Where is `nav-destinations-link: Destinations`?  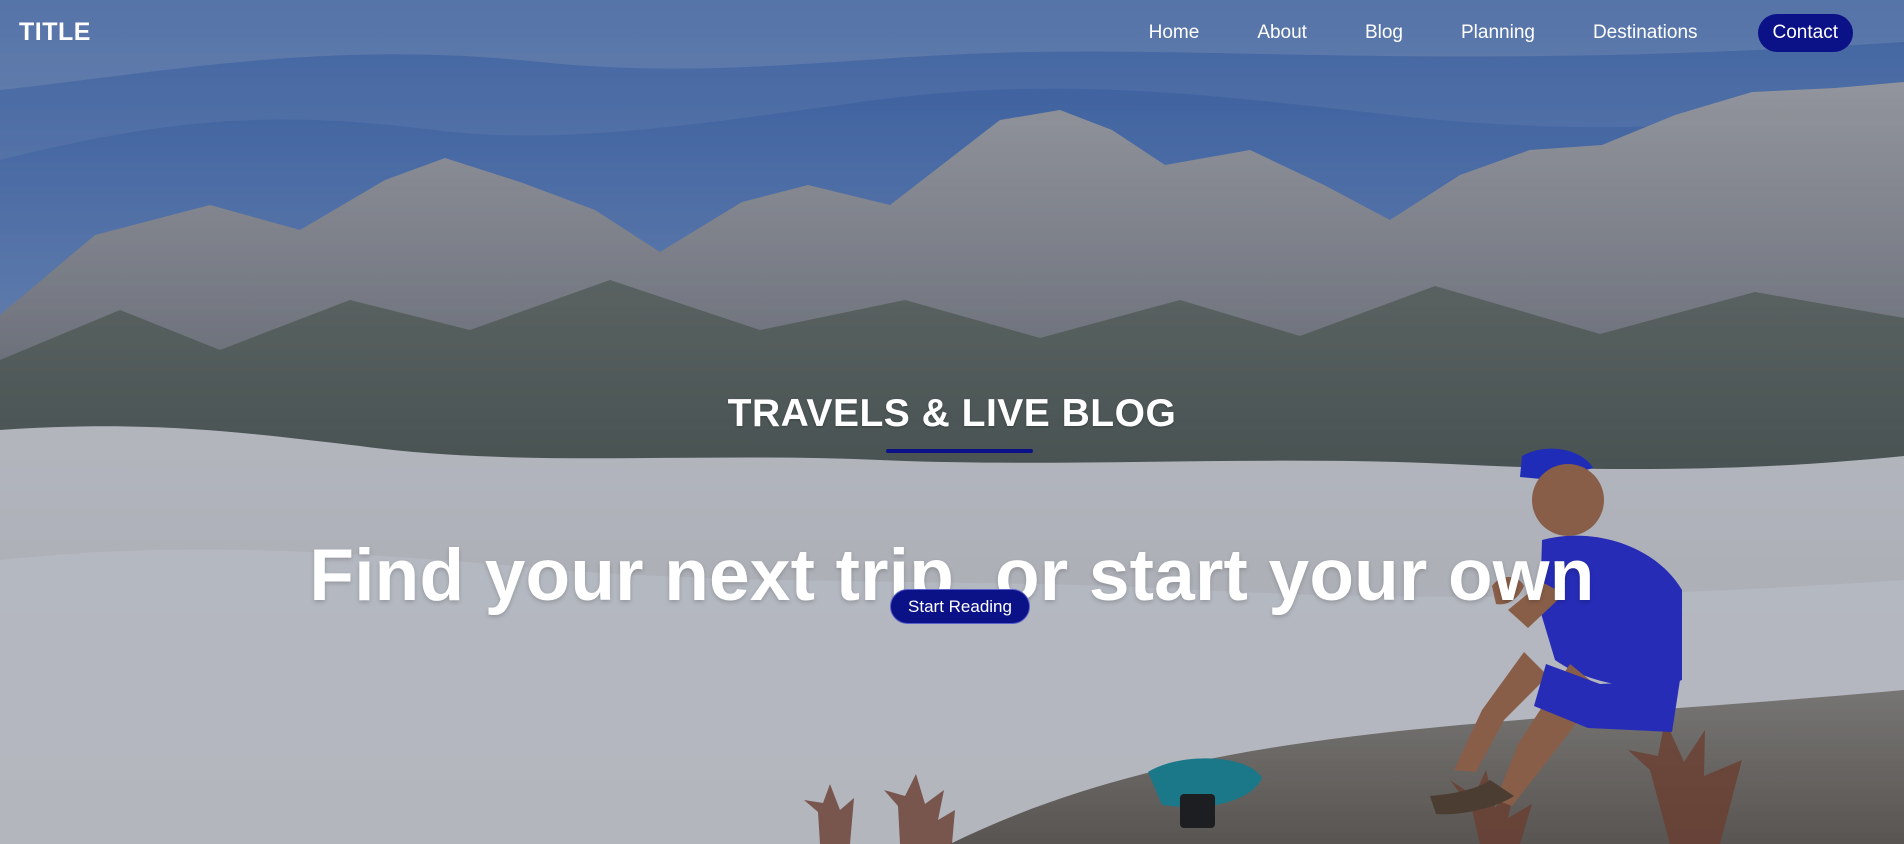 nav-destinations-link: Destinations is located at coordinates (1645, 33).